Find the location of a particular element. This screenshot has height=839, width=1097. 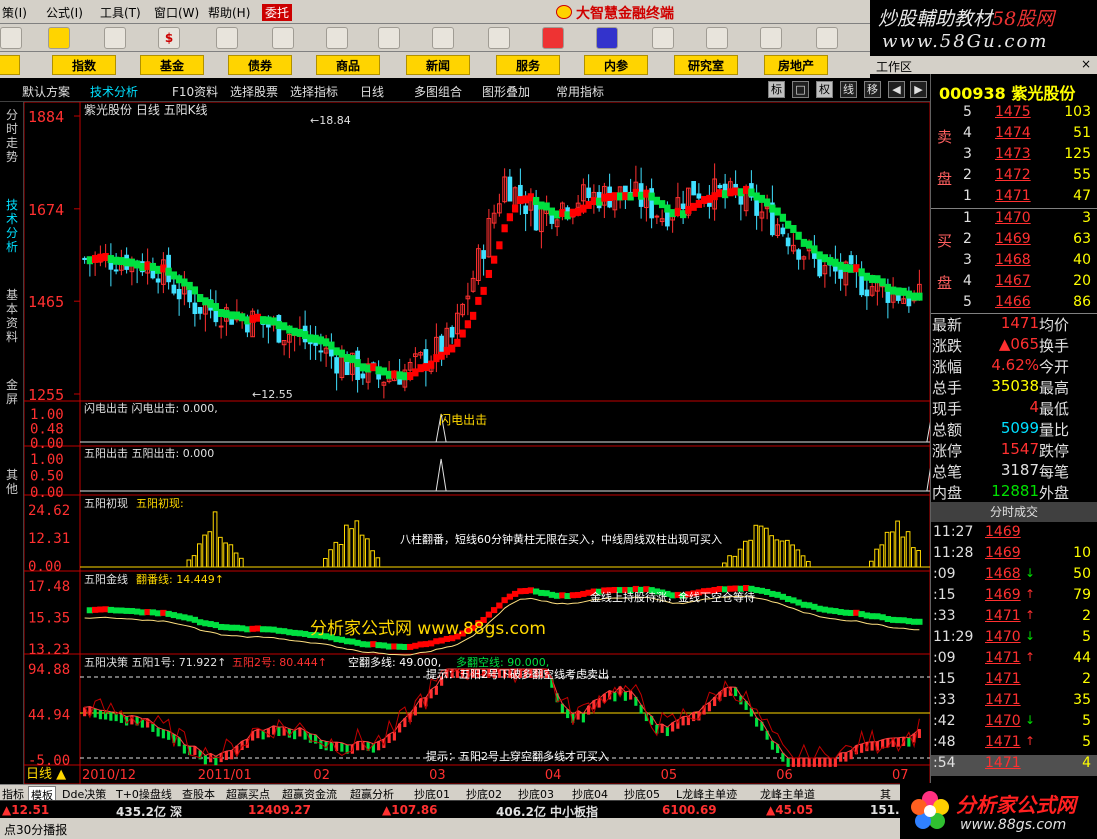

menu-trade: 委托 is located at coordinates (277, 12).